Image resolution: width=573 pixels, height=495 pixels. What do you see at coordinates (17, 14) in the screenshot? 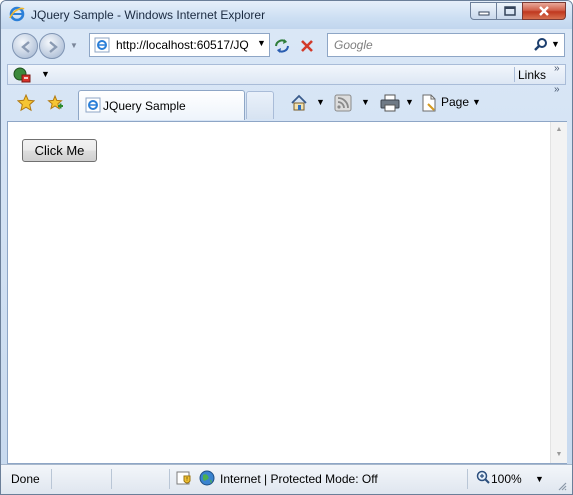
I see `ie-icon` at bounding box center [17, 14].